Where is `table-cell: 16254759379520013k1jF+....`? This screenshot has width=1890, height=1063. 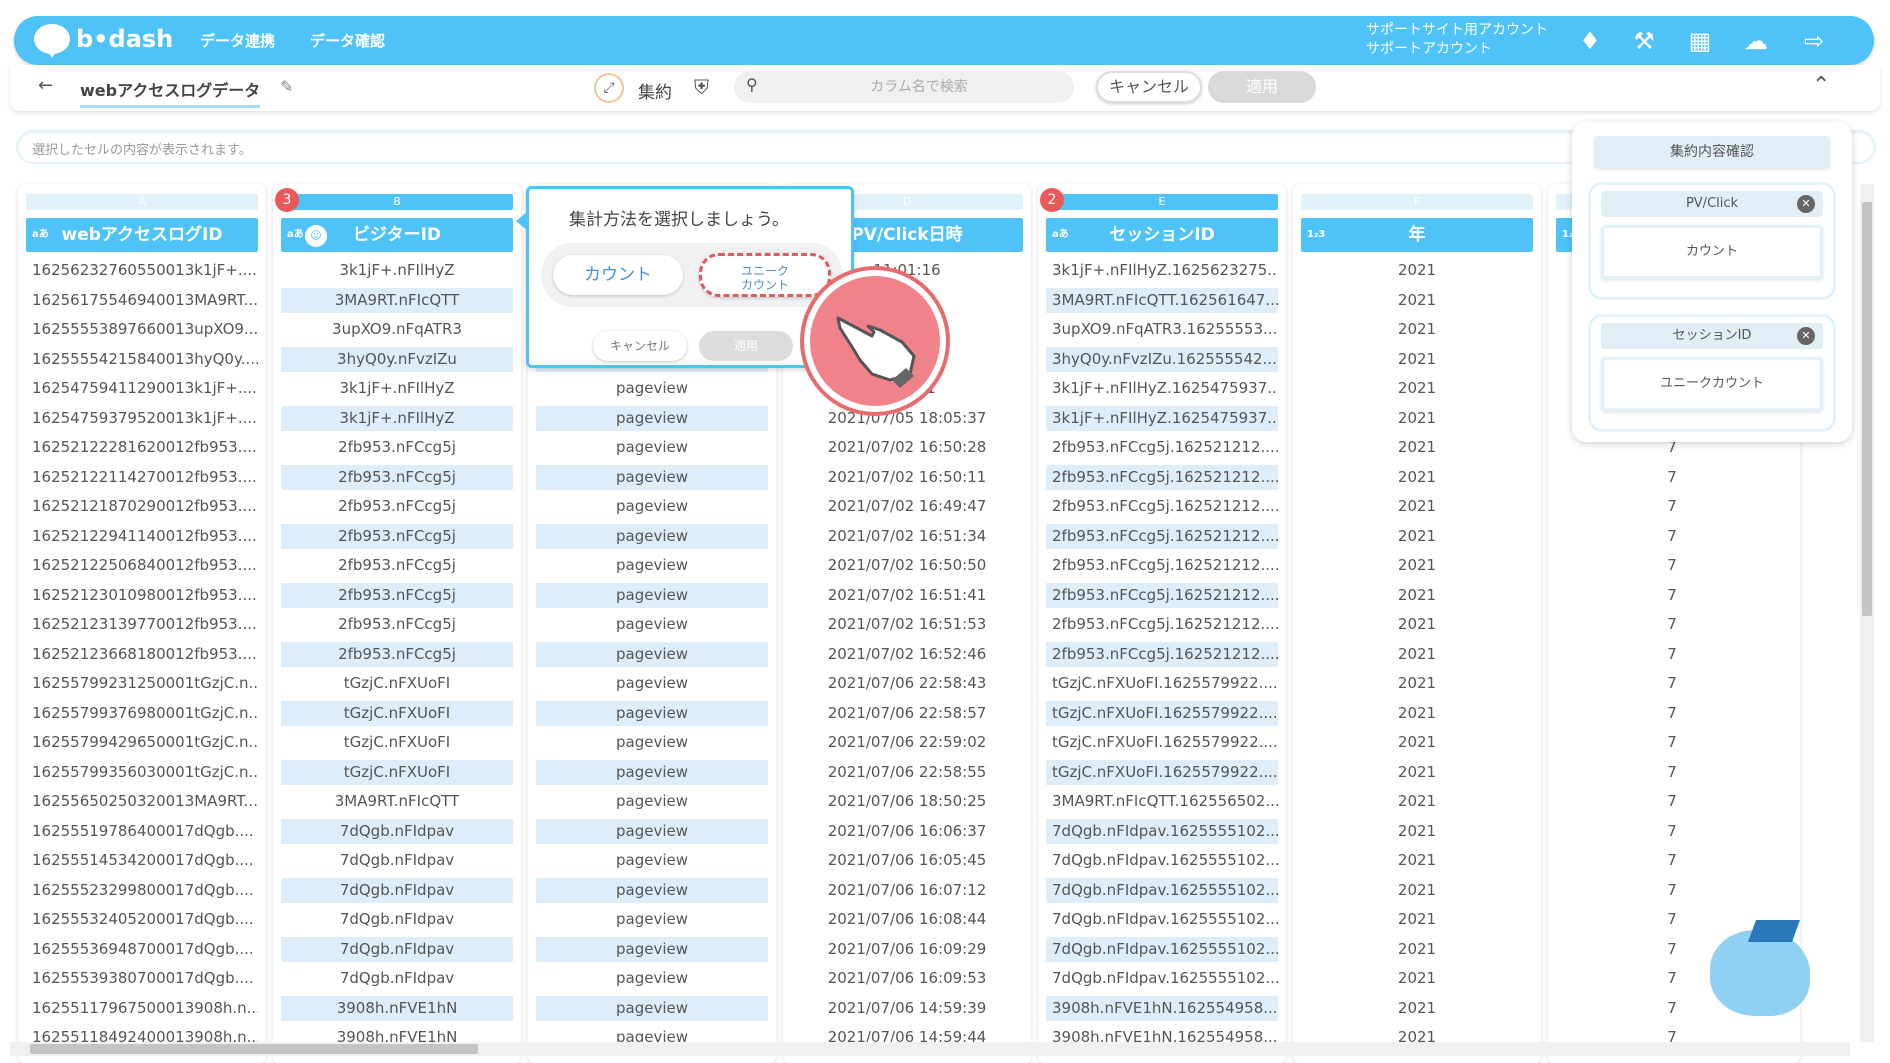
table-cell: 16254759379520013k1jF+.... is located at coordinates (142, 419).